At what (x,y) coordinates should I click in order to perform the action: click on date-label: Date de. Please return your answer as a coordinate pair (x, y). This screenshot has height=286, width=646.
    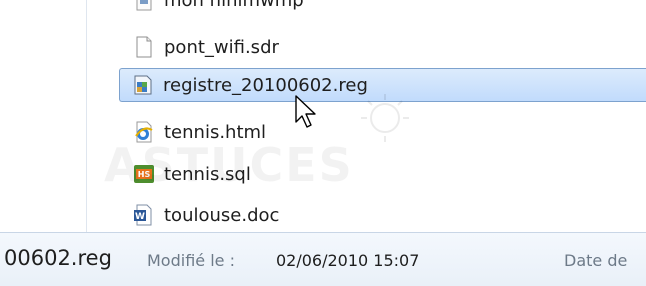
    Looking at the image, I should click on (596, 260).